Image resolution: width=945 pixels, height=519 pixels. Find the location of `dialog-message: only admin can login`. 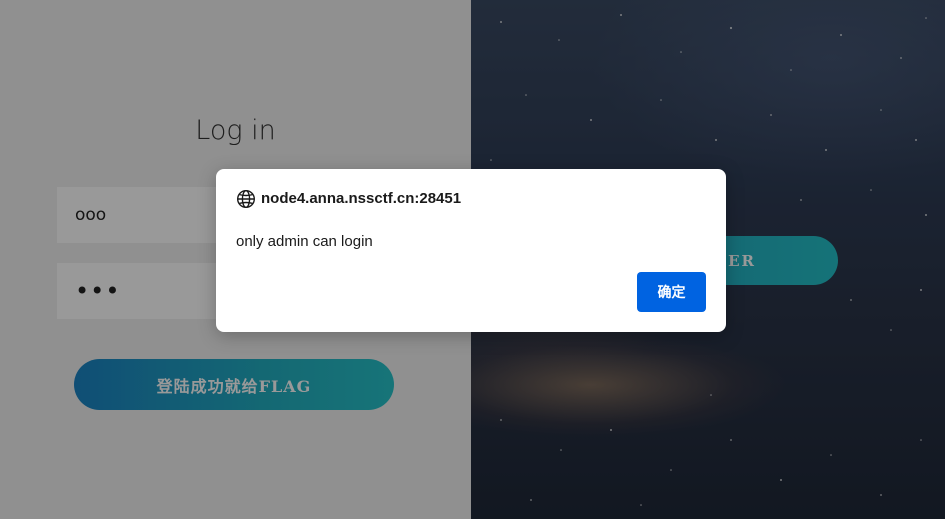

dialog-message: only admin can login is located at coordinates (304, 241).